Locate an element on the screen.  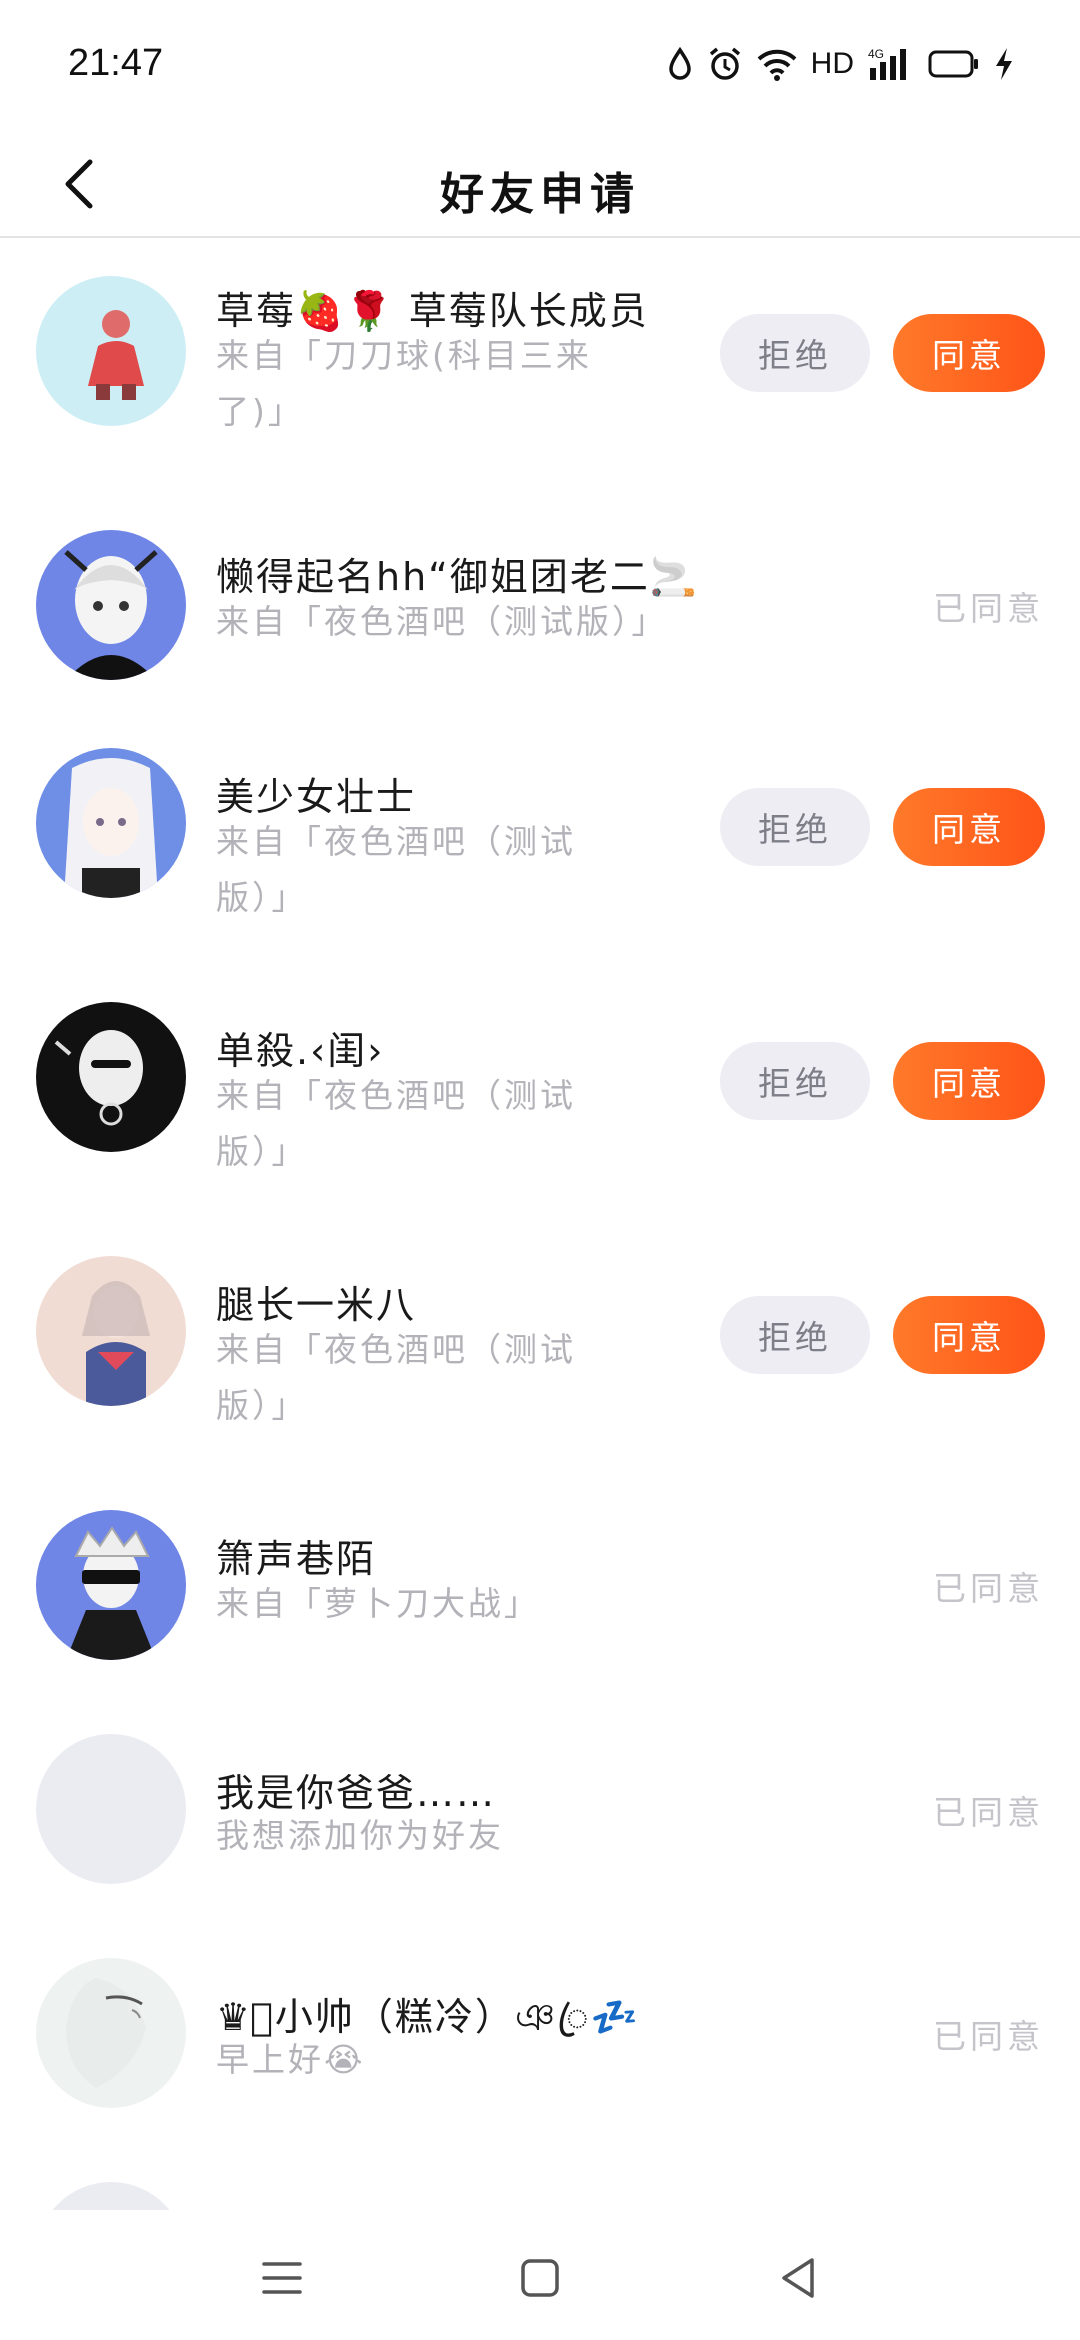
menu-button is located at coordinates (282, 2278).